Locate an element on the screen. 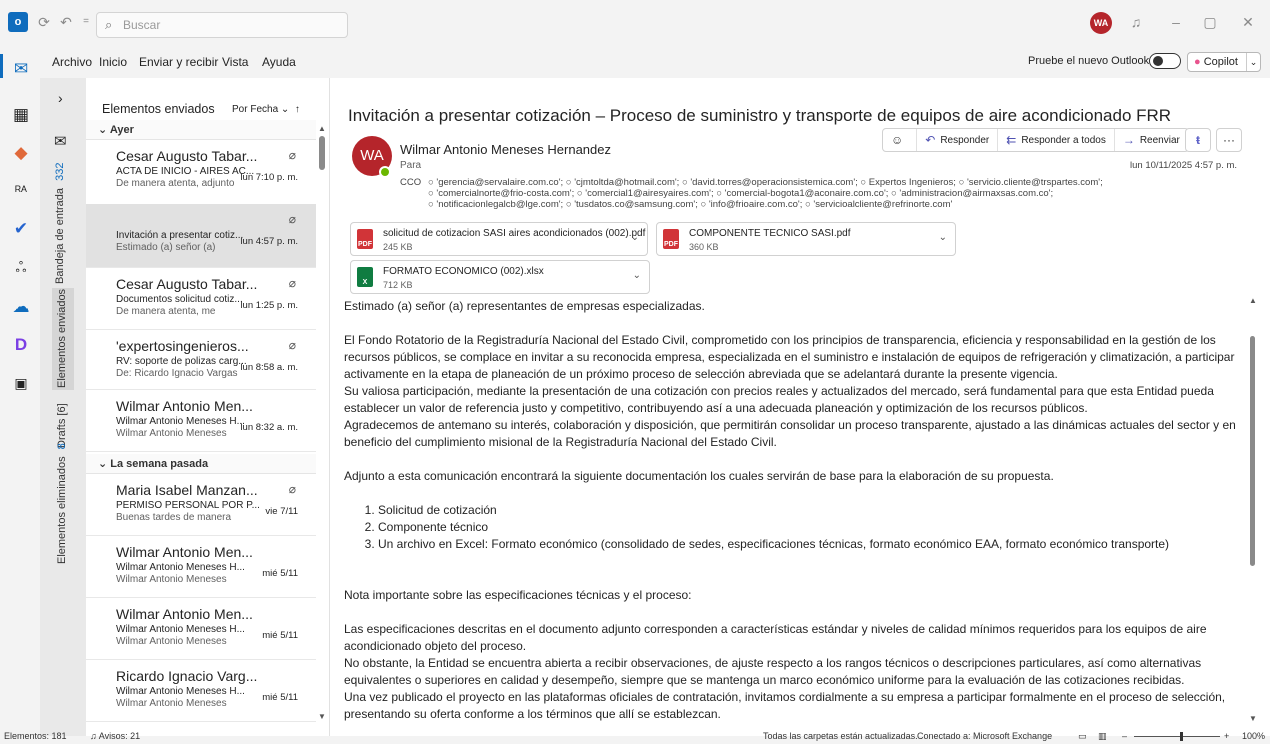 Image resolution: width=1270 pixels, height=744 pixels. reply-button: ↶ Responder is located at coordinates (958, 140).